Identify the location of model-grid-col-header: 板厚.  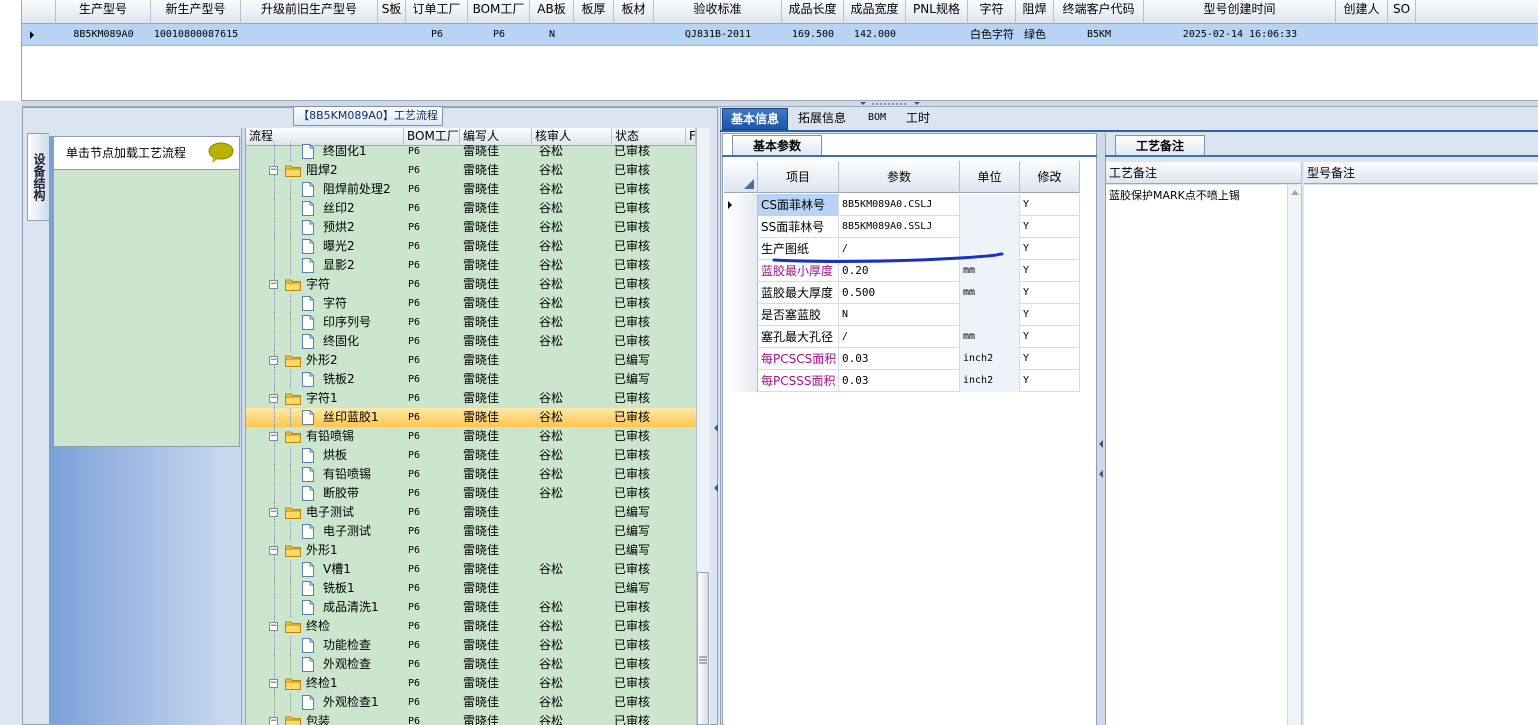
(594, 12).